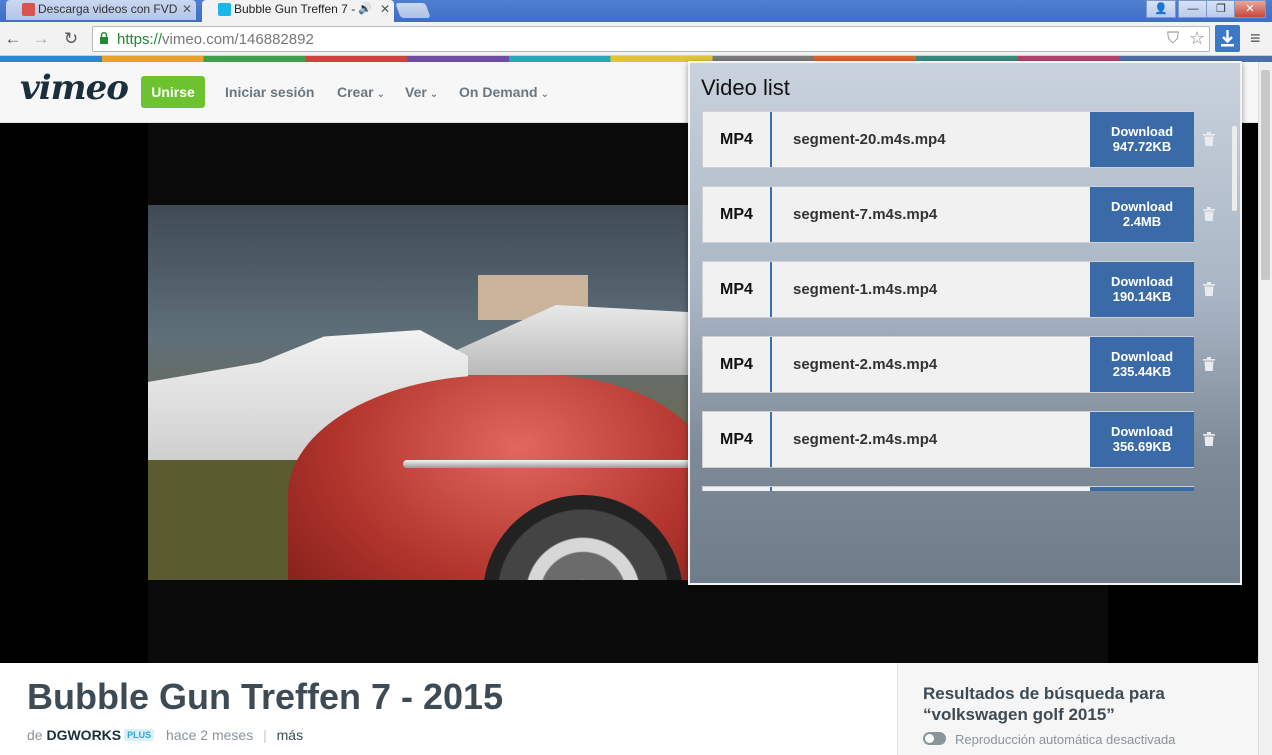  Describe the element at coordinates (41, 39) in the screenshot. I see `forward-button: →` at that location.